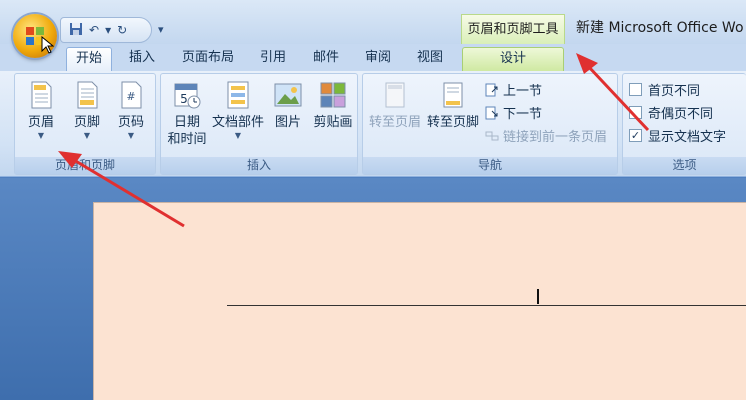 The width and height of the screenshot is (746, 400). I want to click on clipart-button: 剪贴画, so click(333, 105).